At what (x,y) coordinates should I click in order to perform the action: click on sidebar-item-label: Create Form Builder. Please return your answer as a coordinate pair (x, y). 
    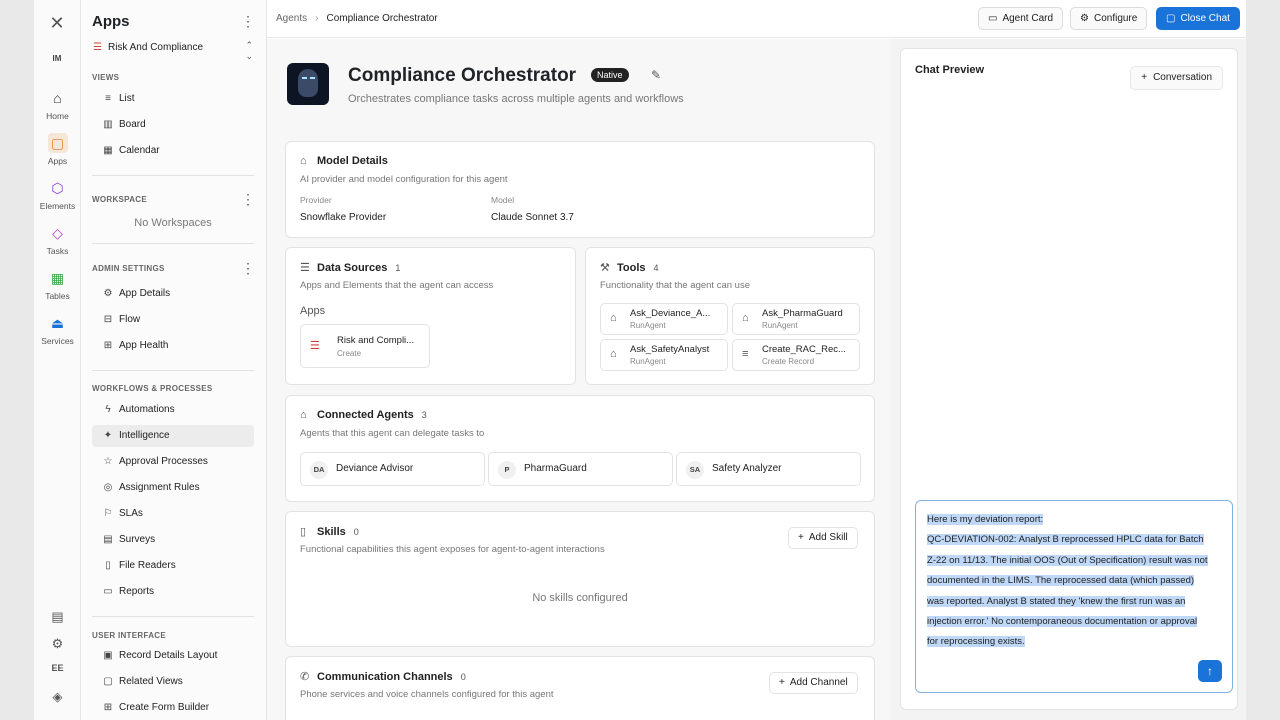
    Looking at the image, I should click on (164, 707).